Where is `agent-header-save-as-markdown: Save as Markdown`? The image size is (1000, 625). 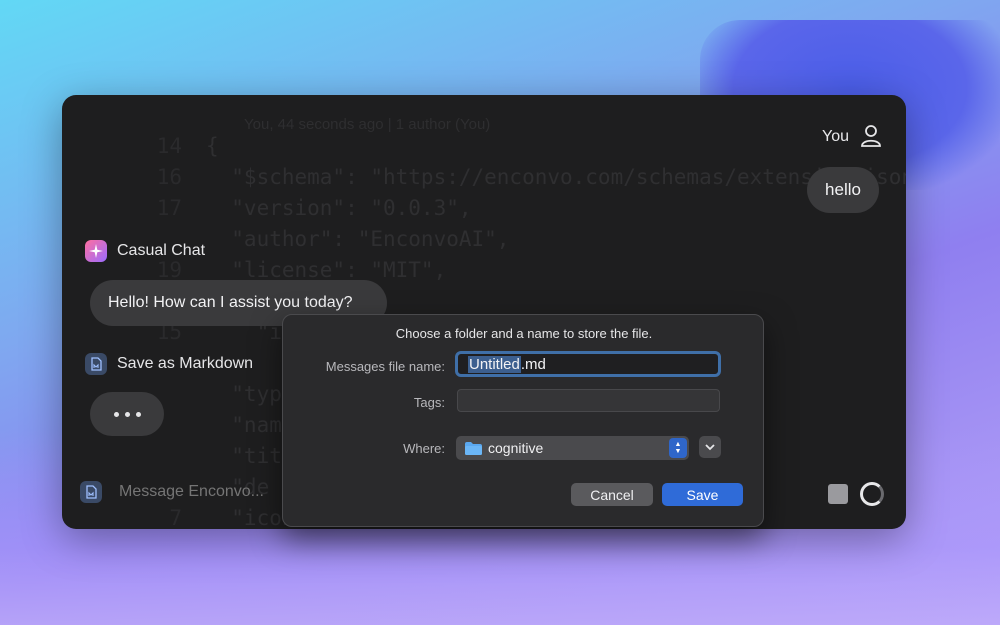
agent-header-save-as-markdown: Save as Markdown is located at coordinates (169, 364).